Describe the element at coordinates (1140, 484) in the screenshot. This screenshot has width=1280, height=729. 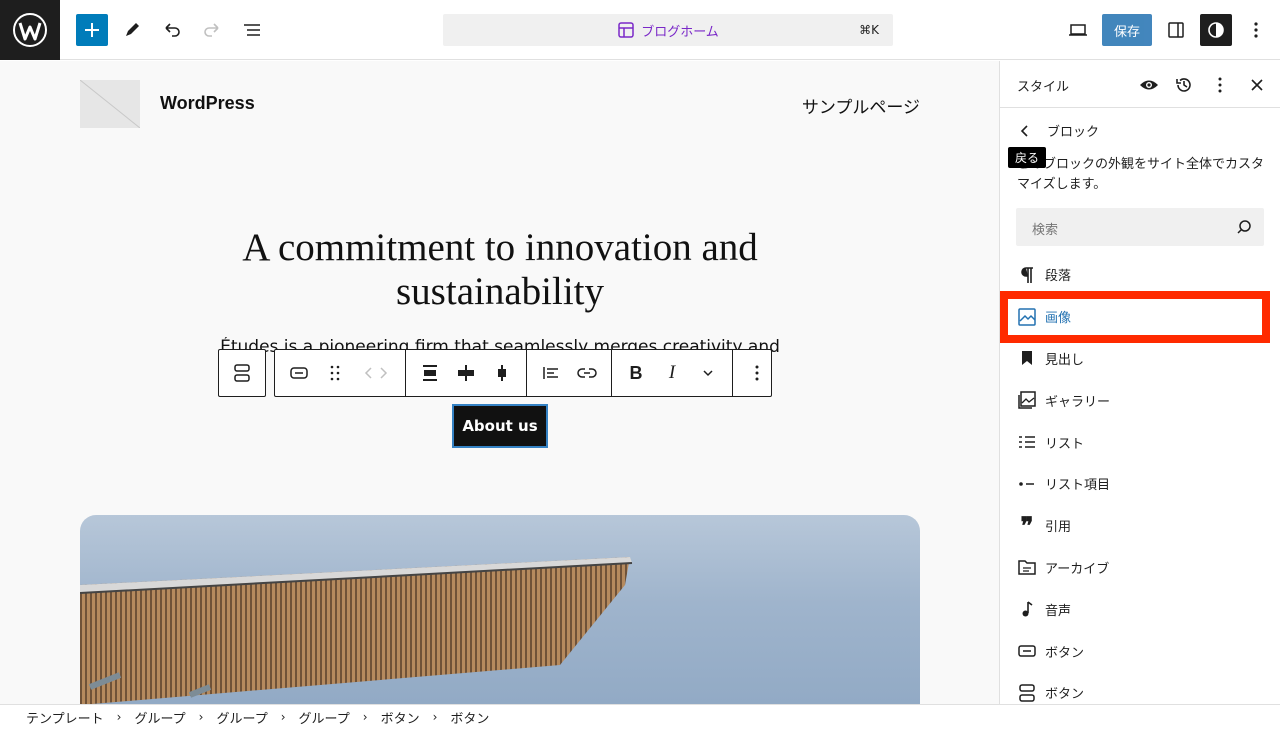
I see `block-item-list-item: リスト項目` at that location.